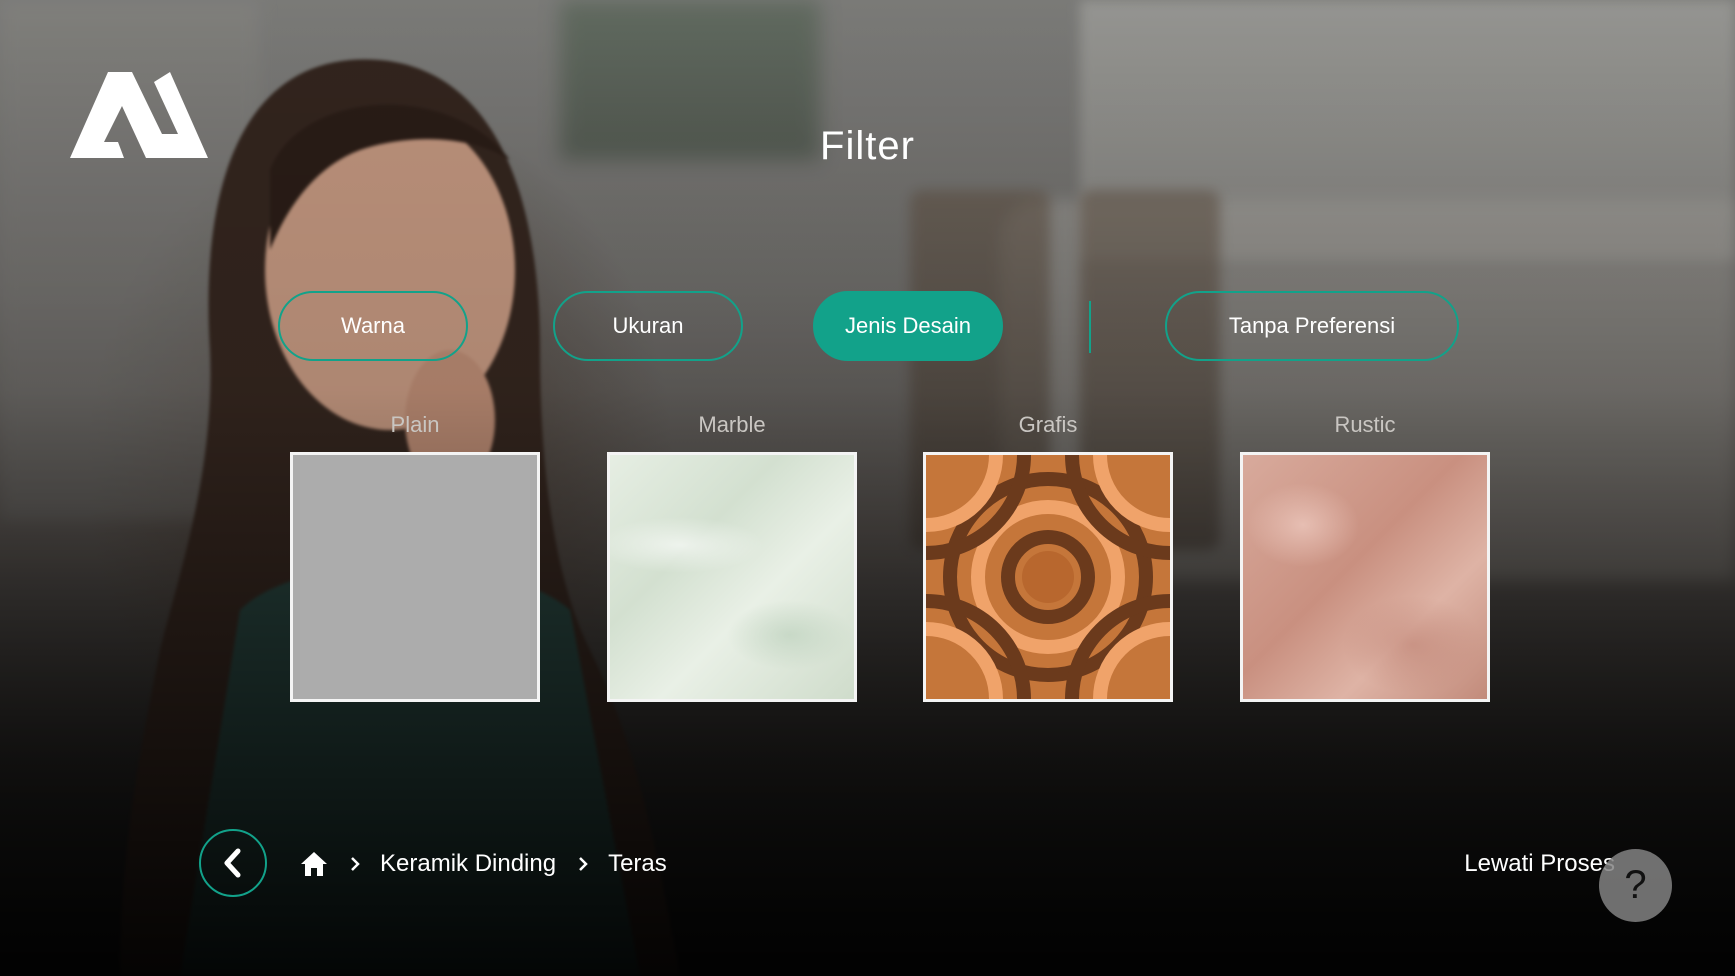  Describe the element at coordinates (648, 326) in the screenshot. I see `tab-ukuran: Ukuran` at that location.